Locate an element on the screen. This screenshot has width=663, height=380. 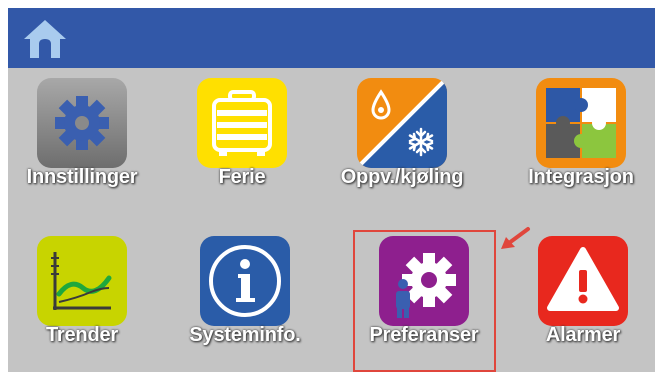
trender-icon-box is located at coordinates (82, 281).